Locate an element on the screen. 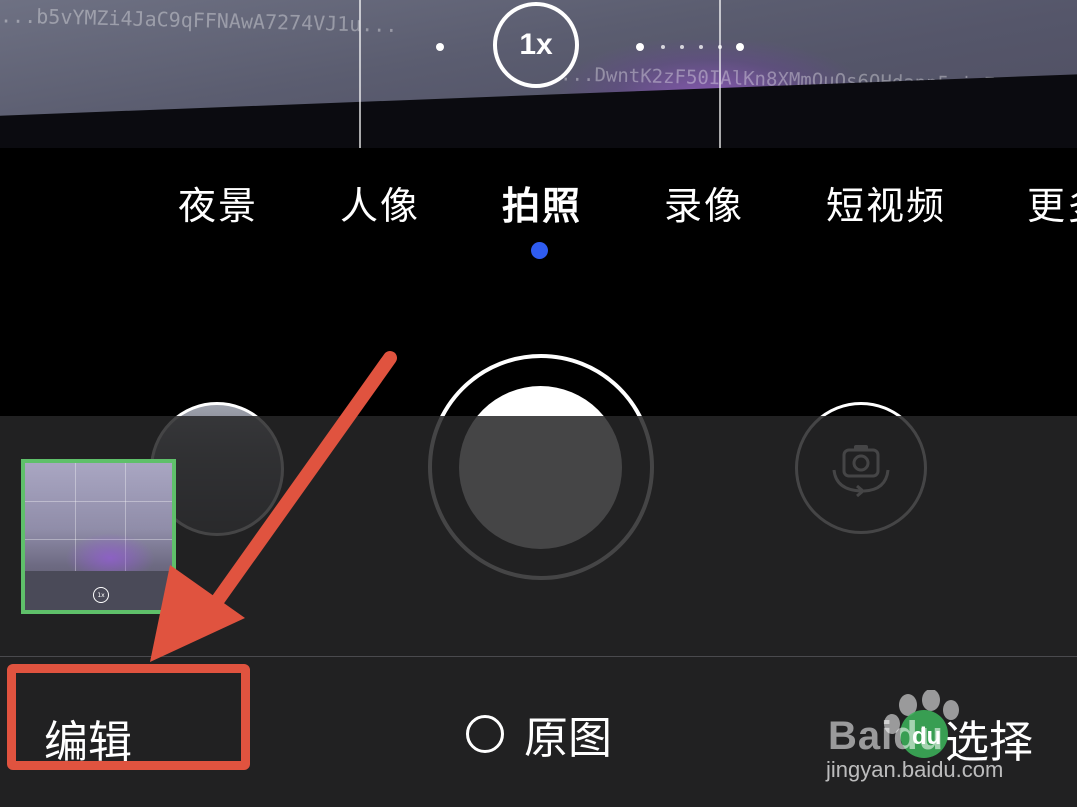 The height and width of the screenshot is (807, 1077). active-mode-indicator is located at coordinates (539, 250).